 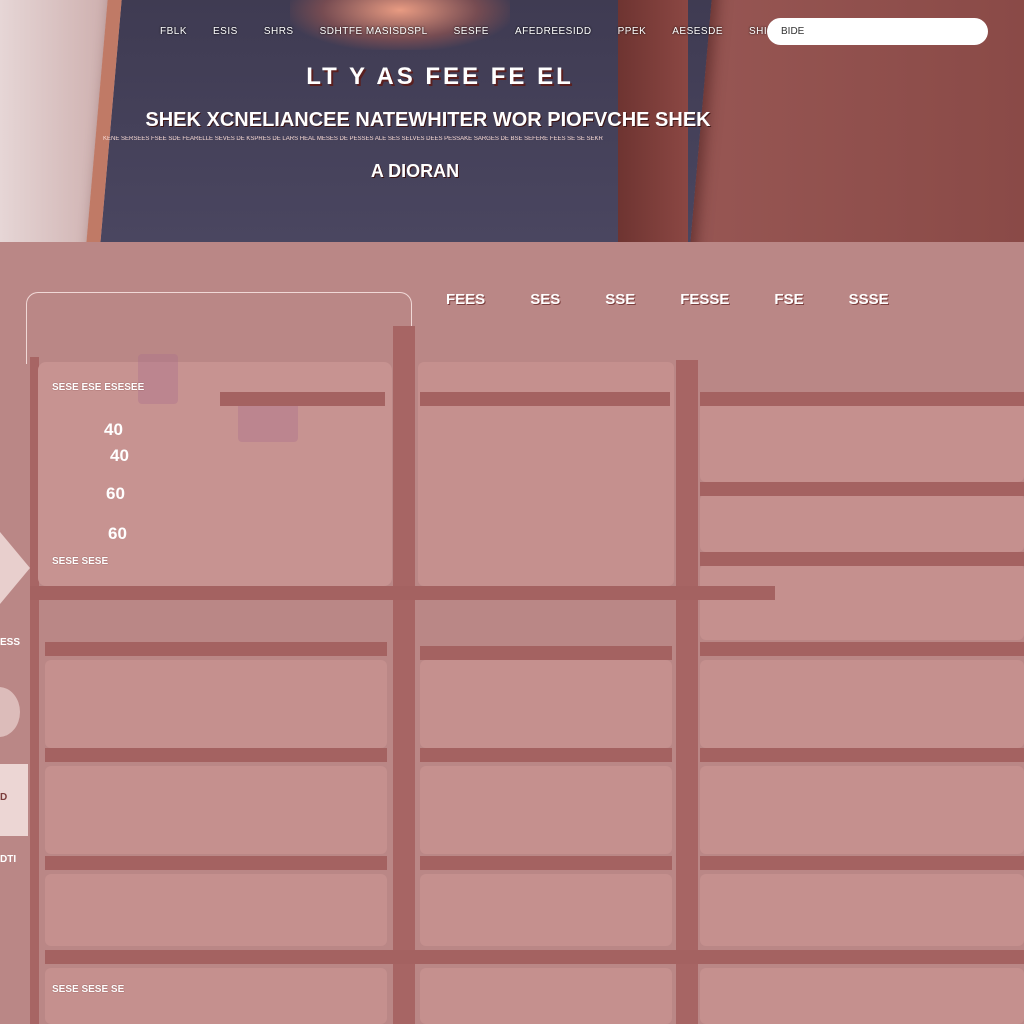 What do you see at coordinates (10, 642) in the screenshot?
I see `side-label: ESS` at bounding box center [10, 642].